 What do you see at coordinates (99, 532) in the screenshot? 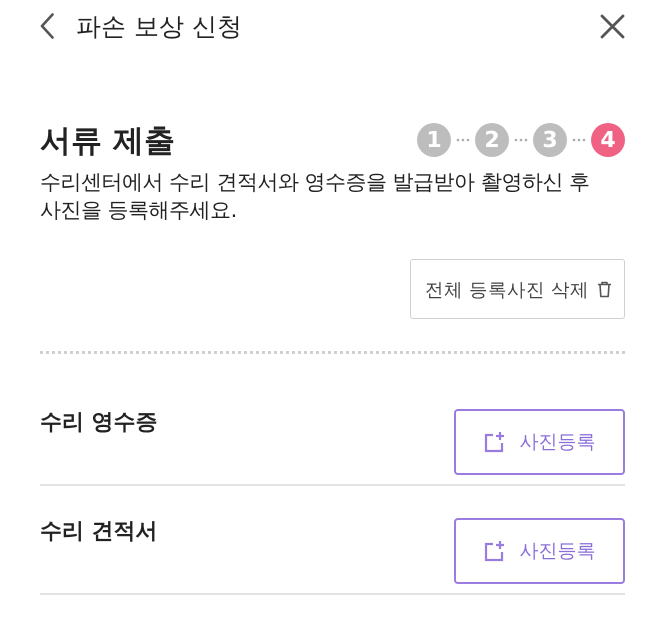
I see `document-label: 수리 견적서` at bounding box center [99, 532].